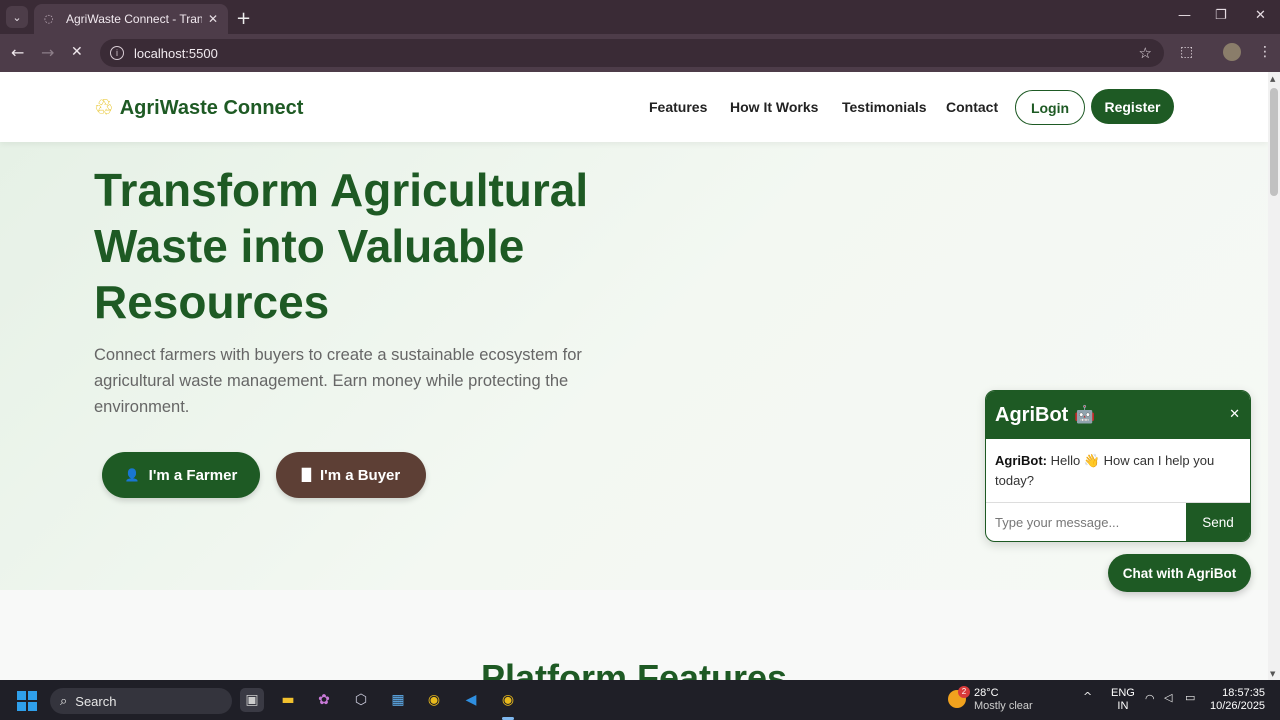 Image resolution: width=1280 pixels, height=720 pixels. I want to click on robot-icon: 🤖, so click(1085, 415).